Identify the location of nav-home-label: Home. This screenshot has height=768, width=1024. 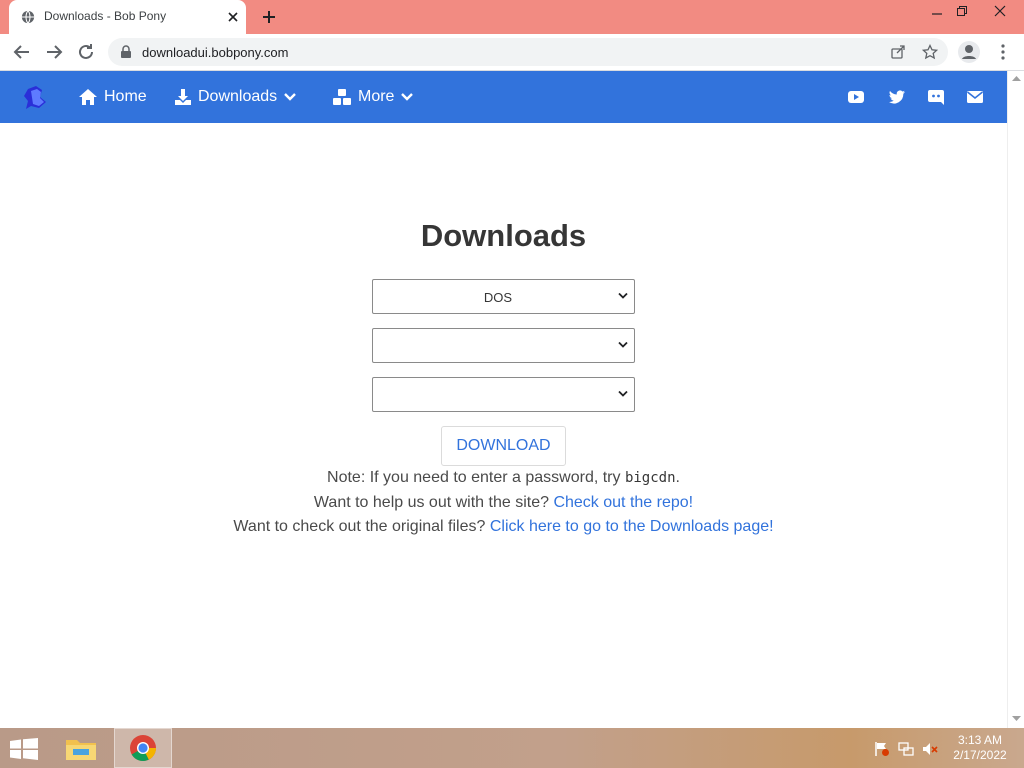
(125, 96).